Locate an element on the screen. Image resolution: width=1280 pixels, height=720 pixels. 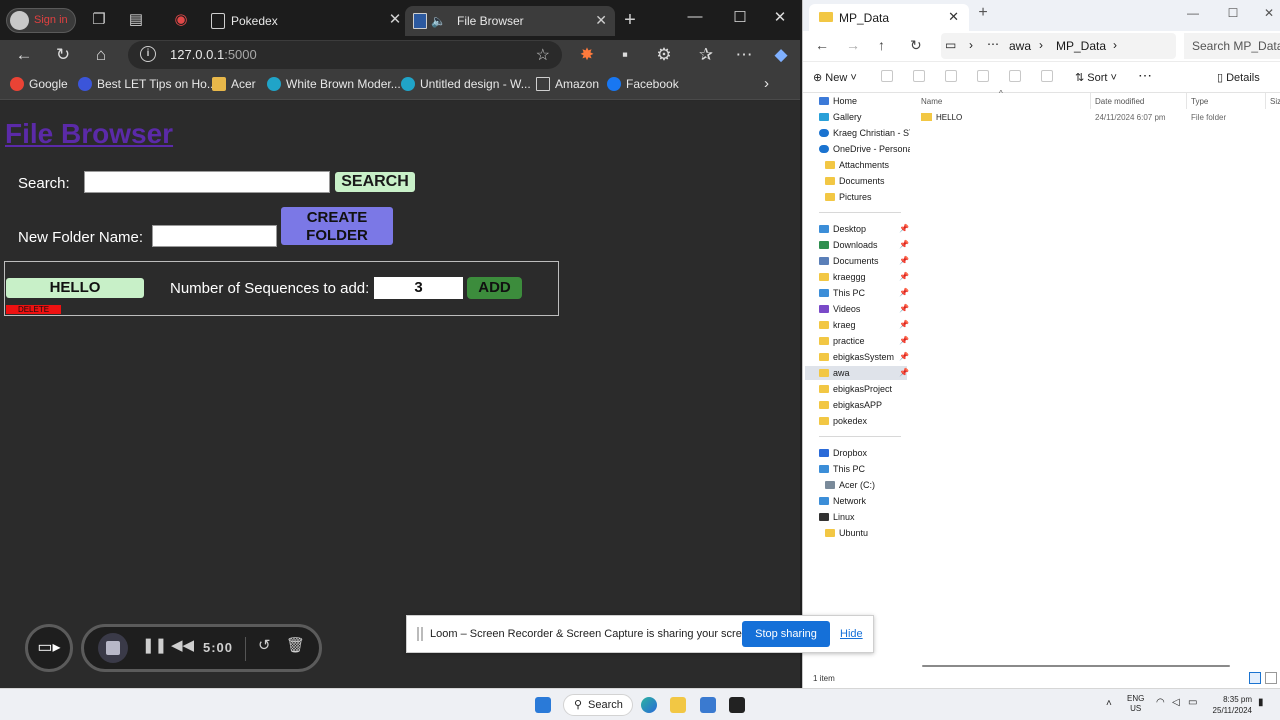
column-divider is located at coordinates (1265, 101).